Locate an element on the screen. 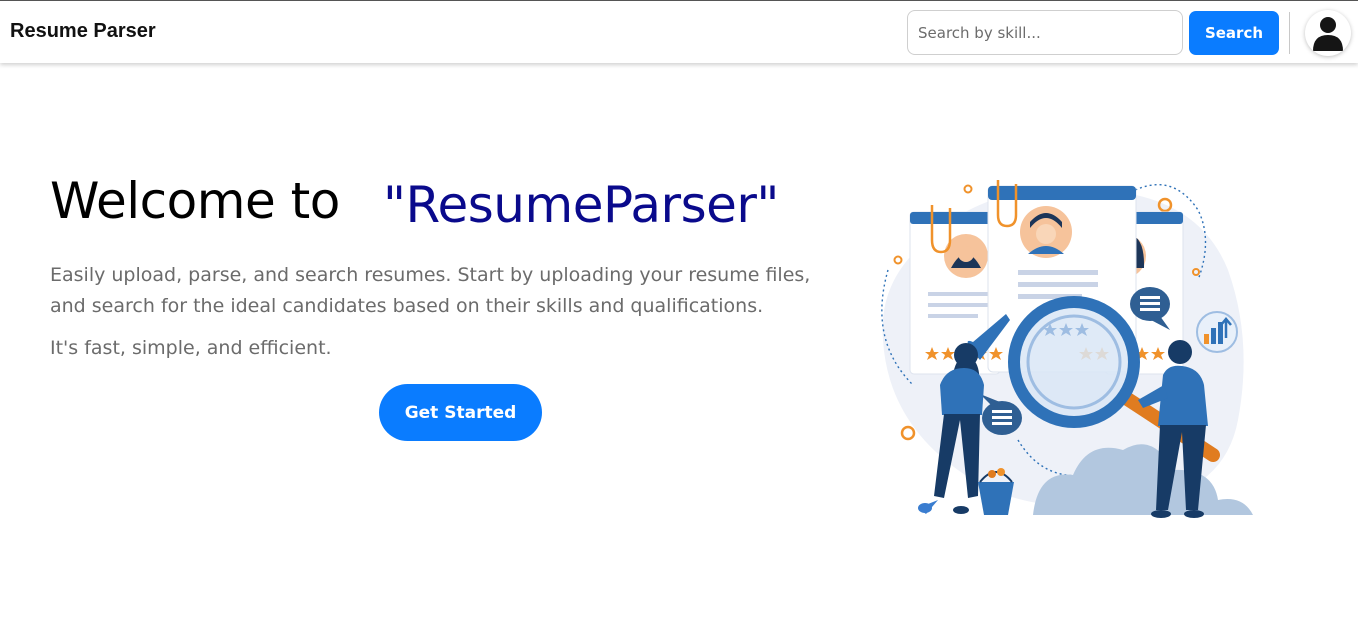  user-icon is located at coordinates (1328, 34).